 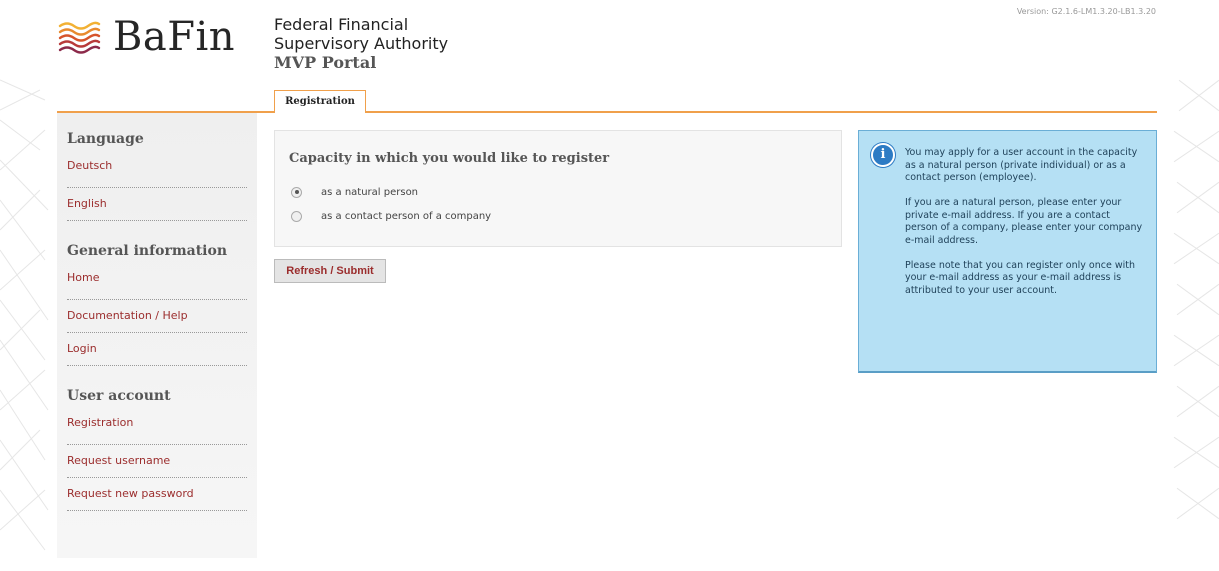 What do you see at coordinates (157, 494) in the screenshot?
I see `sidebar-link-request-new-password: Request new password` at bounding box center [157, 494].